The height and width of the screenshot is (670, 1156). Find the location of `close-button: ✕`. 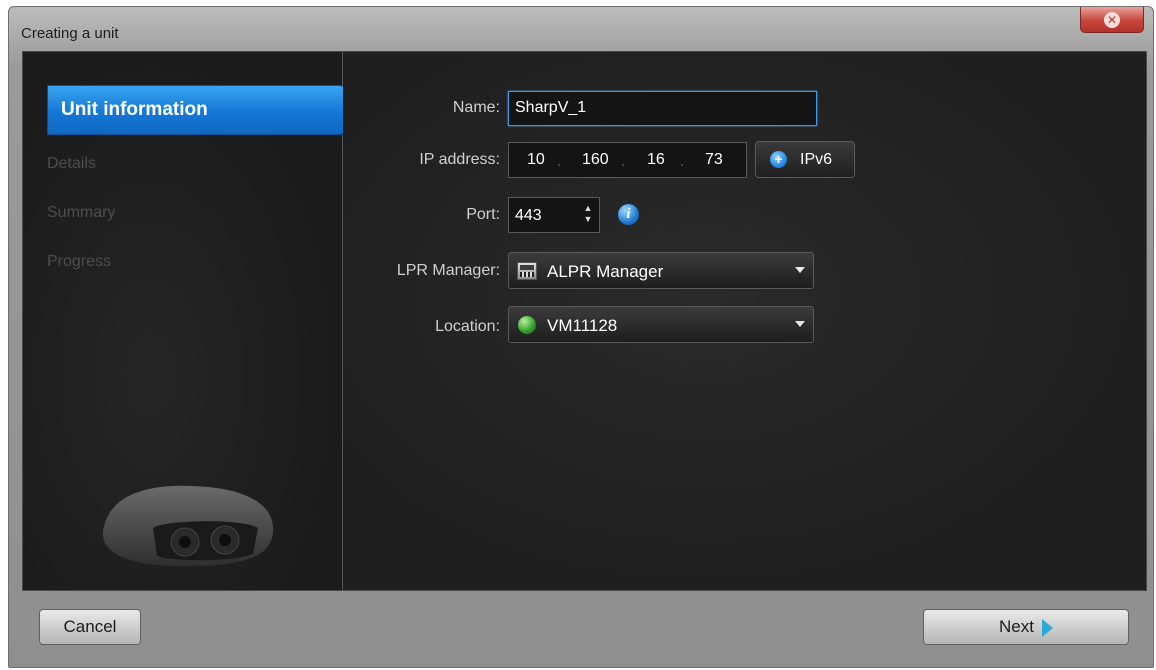

close-button: ✕ is located at coordinates (1112, 20).